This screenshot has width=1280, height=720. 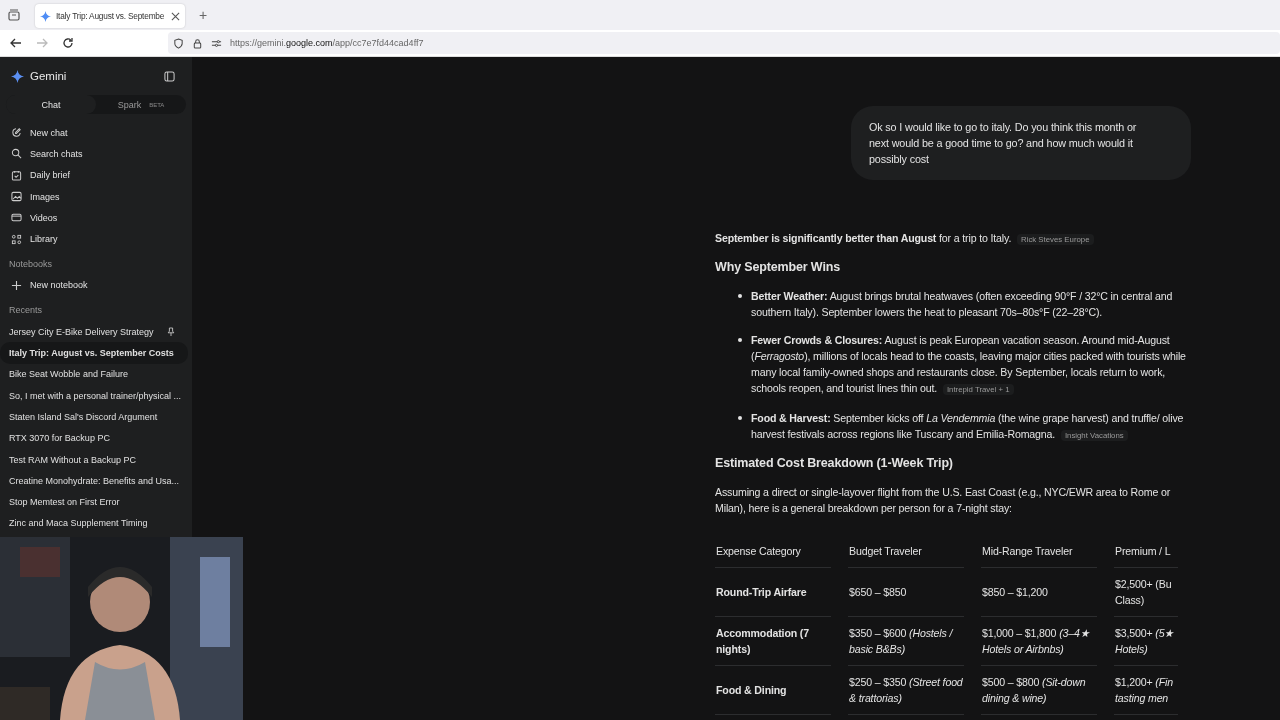 What do you see at coordinates (773, 641) in the screenshot?
I see `table-cell: Accommodation (7 nights)` at bounding box center [773, 641].